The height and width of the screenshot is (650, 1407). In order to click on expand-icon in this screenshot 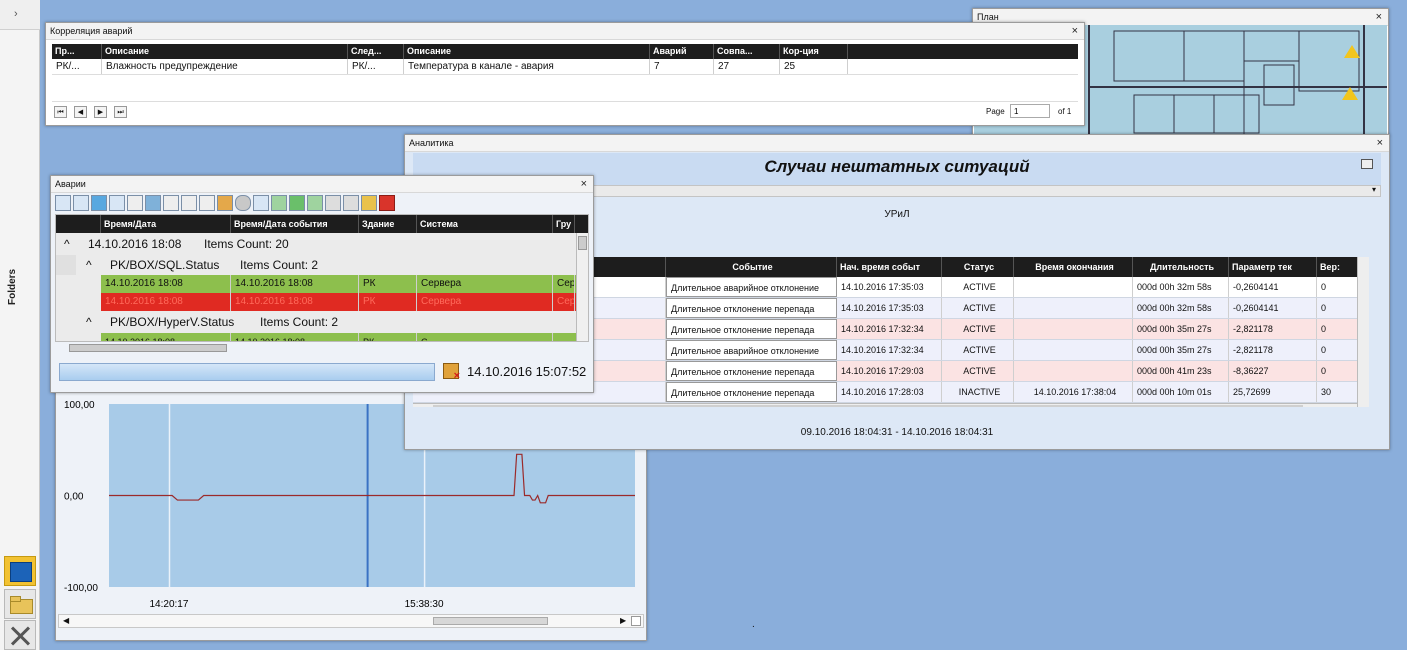, I will do `click(636, 621)`.